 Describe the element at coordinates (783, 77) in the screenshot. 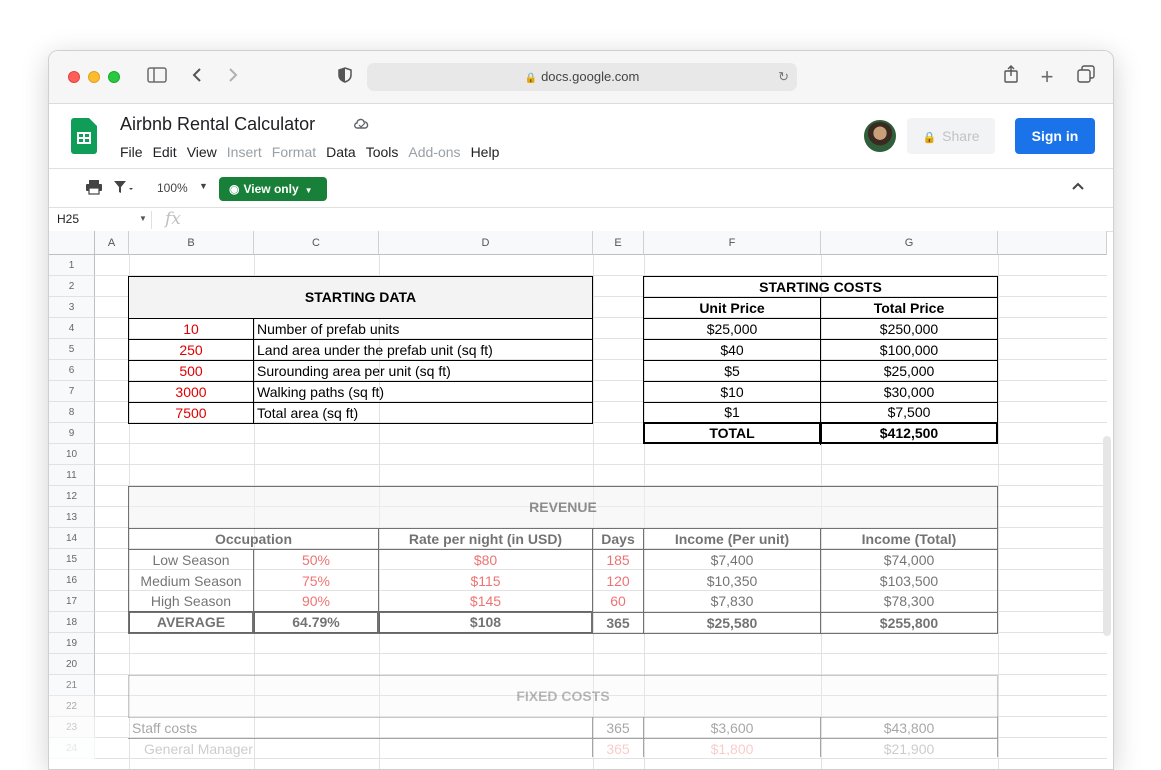

I see `reload-icon: ↻` at that location.